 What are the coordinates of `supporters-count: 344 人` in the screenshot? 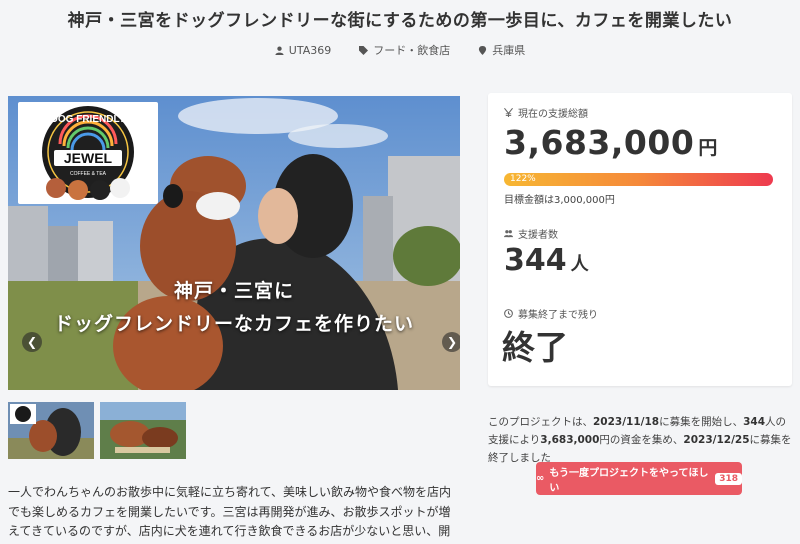 It's located at (546, 260).